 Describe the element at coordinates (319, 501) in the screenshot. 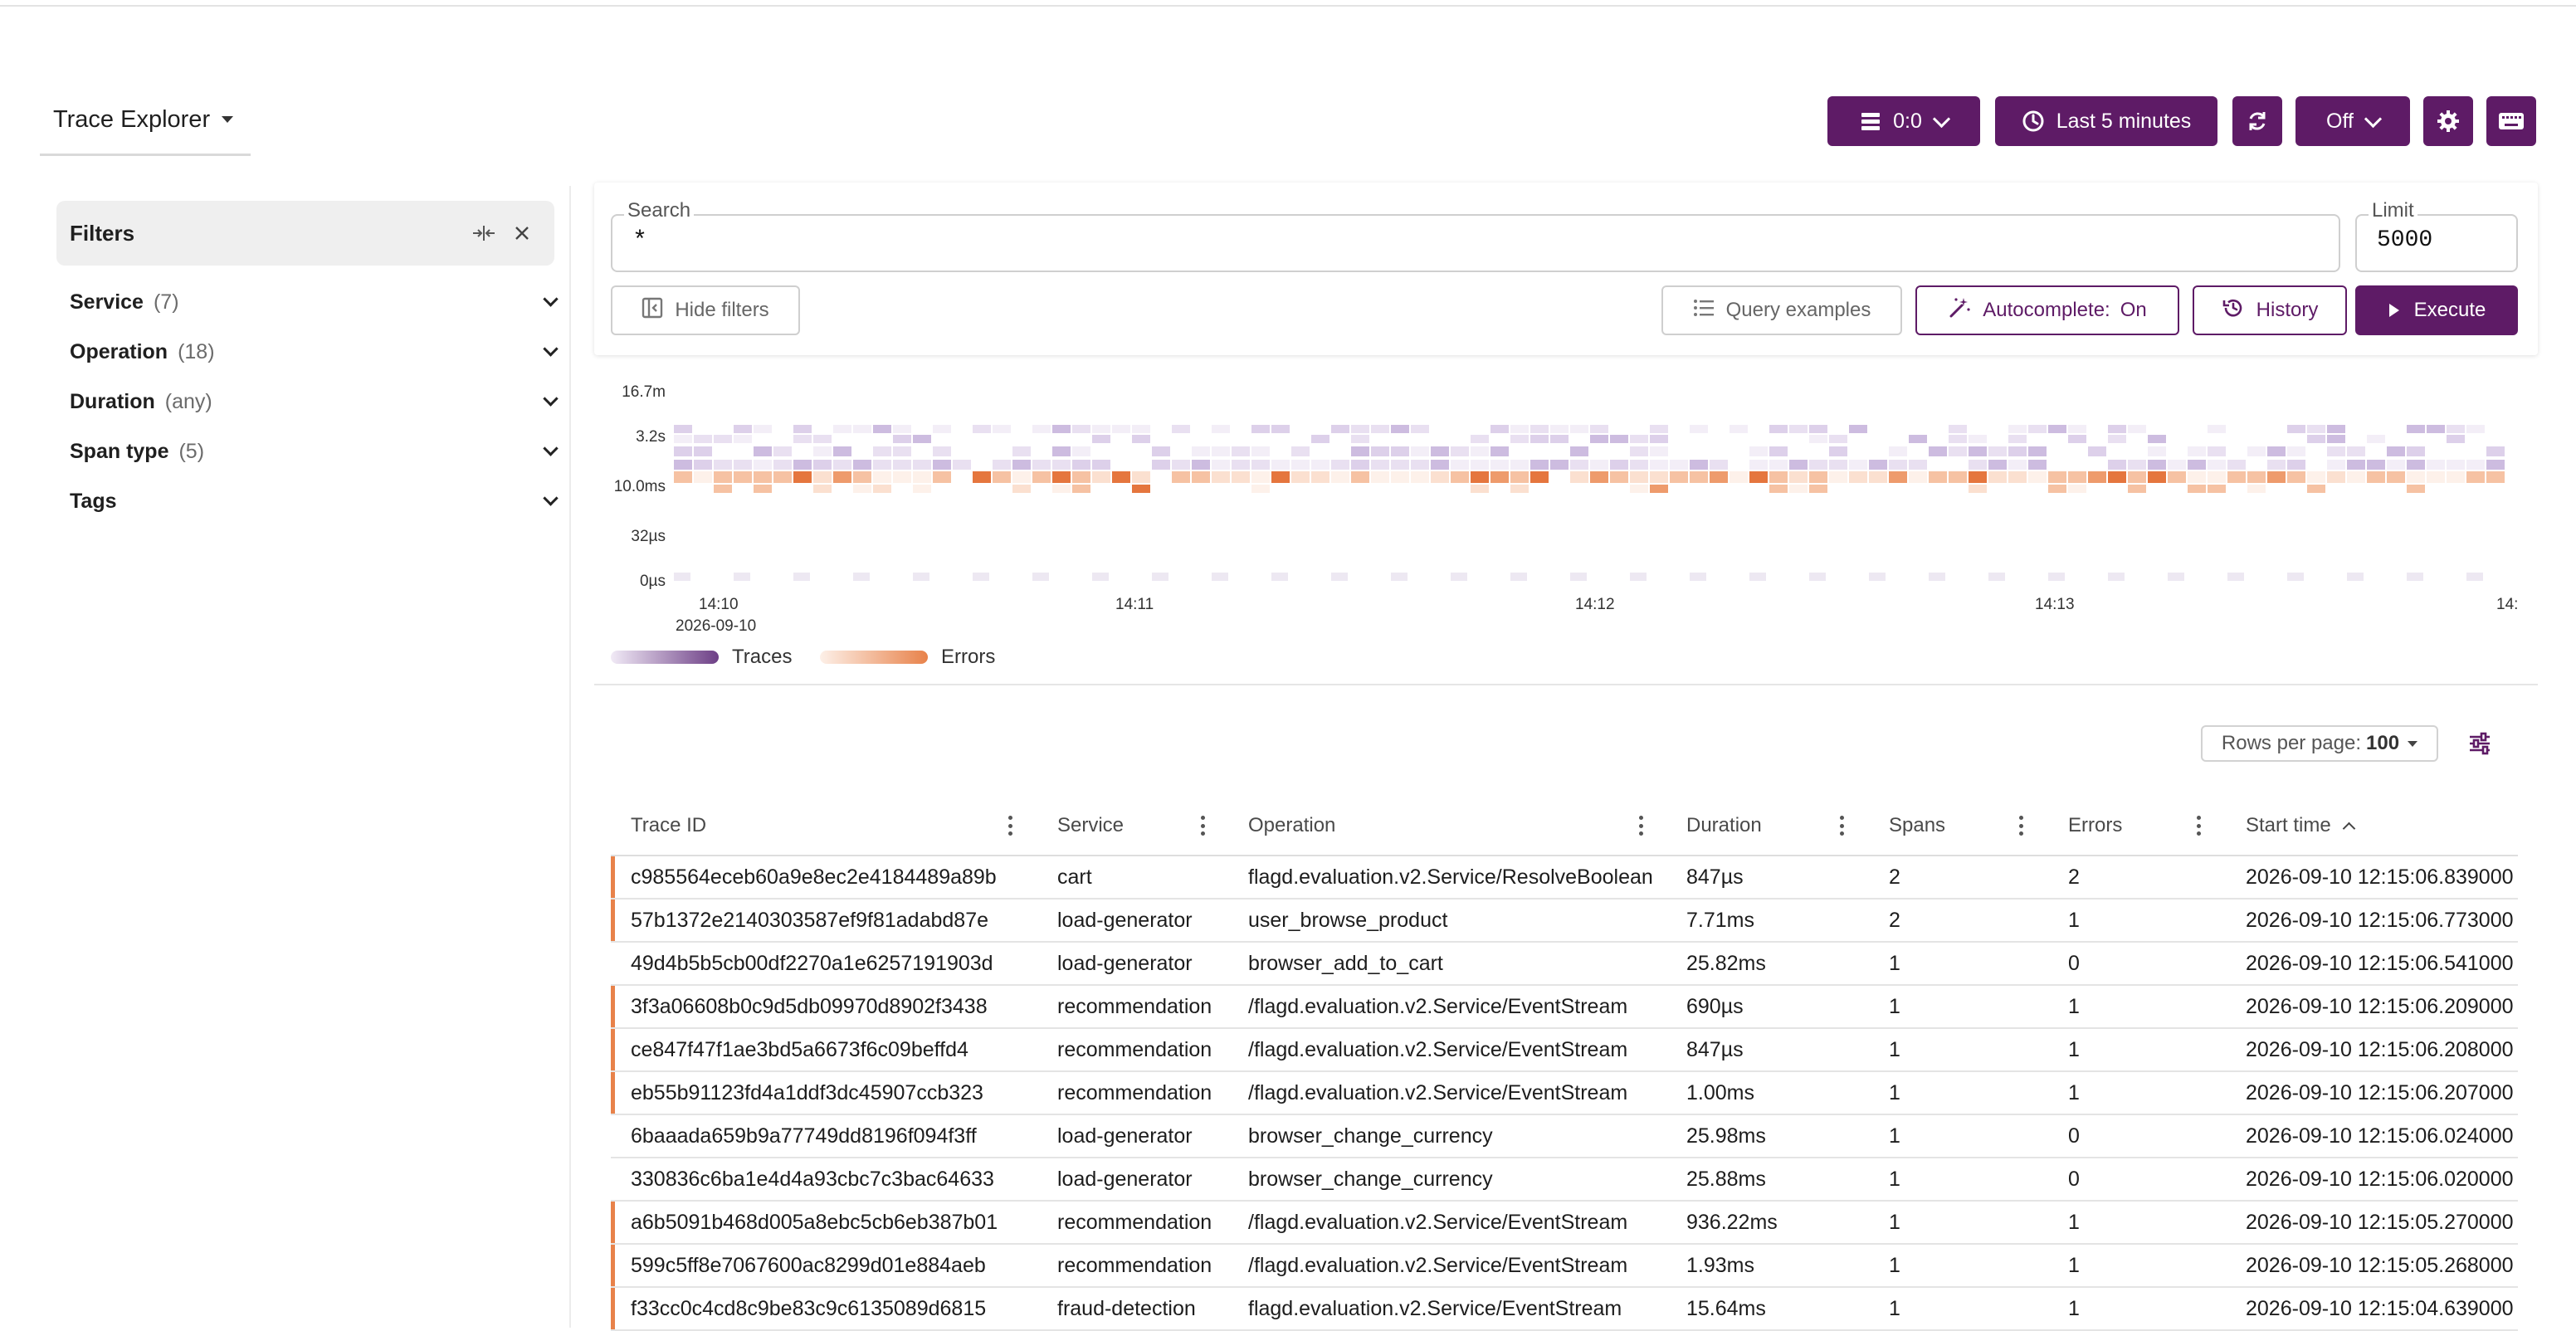

I see `filter-tags: Tags` at that location.